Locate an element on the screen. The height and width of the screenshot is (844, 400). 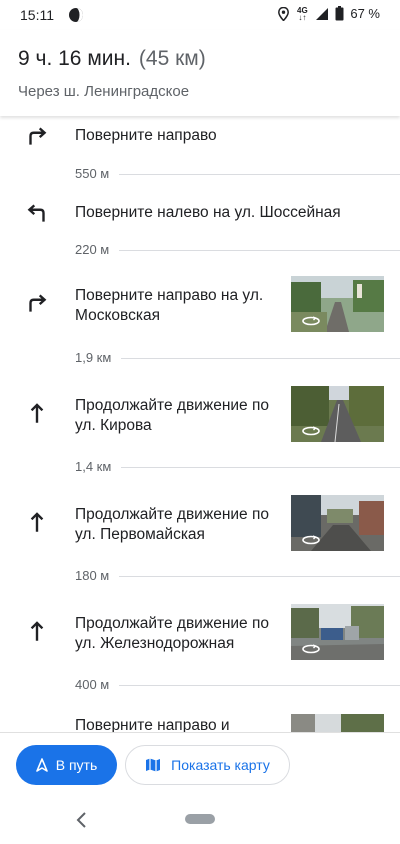
start-navigation-button: В путь is located at coordinates (66, 765).